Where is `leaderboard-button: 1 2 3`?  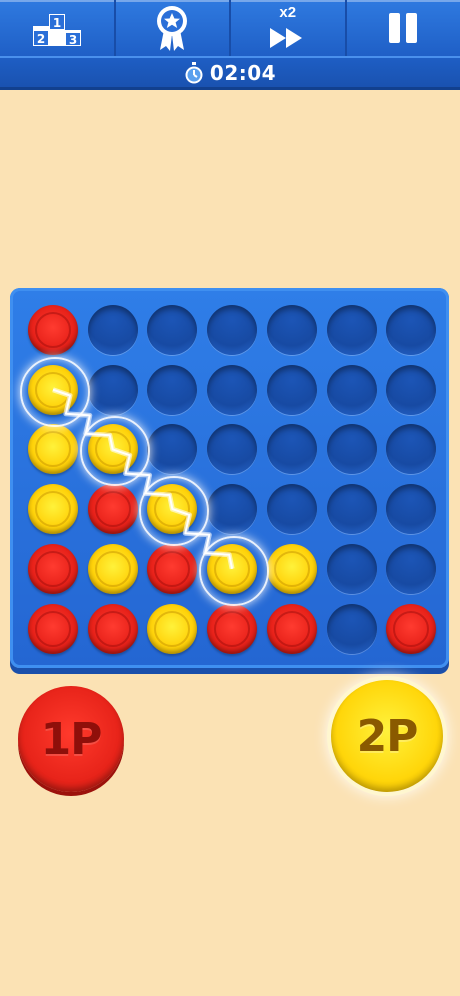
leaderboard-button: 1 2 3 is located at coordinates (58, 28).